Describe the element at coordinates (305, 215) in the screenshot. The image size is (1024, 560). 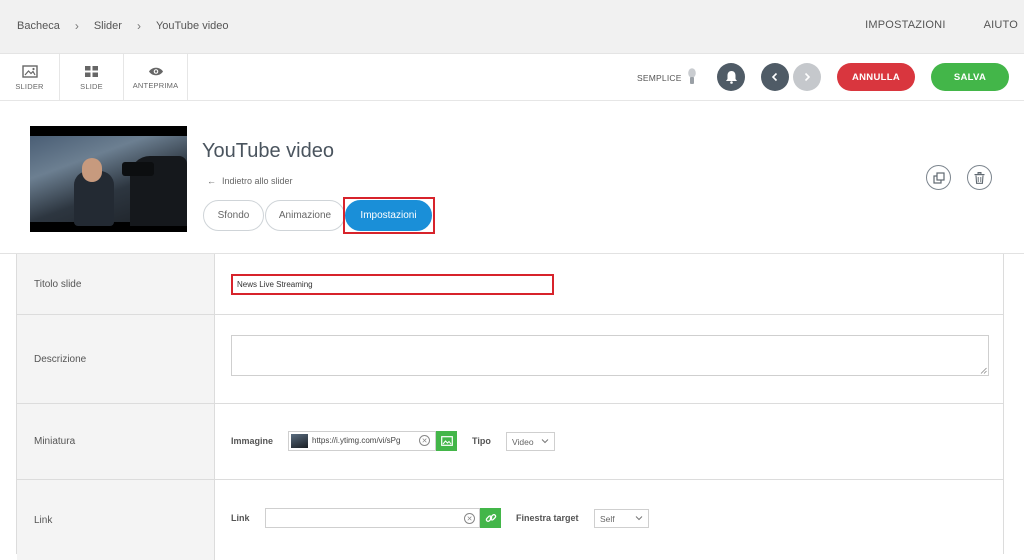
I see `tab-animation: Animazione` at that location.